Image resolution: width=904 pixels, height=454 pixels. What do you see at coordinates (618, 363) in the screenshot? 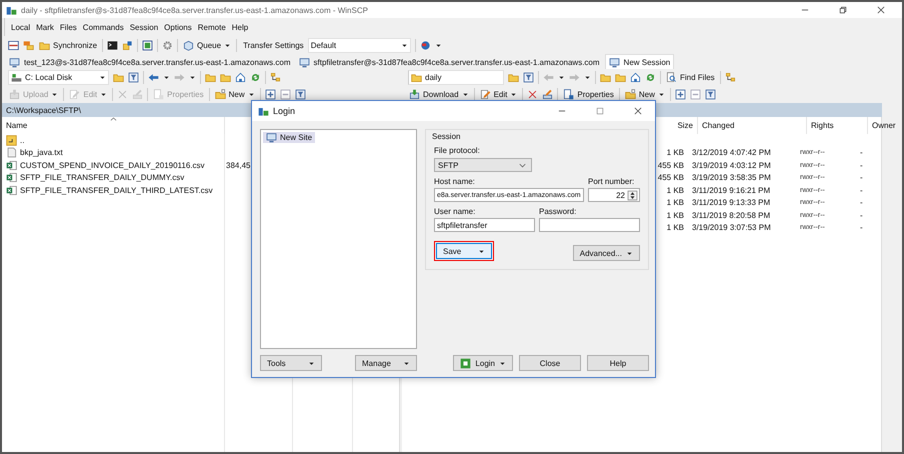
I see `help-button: Help` at bounding box center [618, 363].